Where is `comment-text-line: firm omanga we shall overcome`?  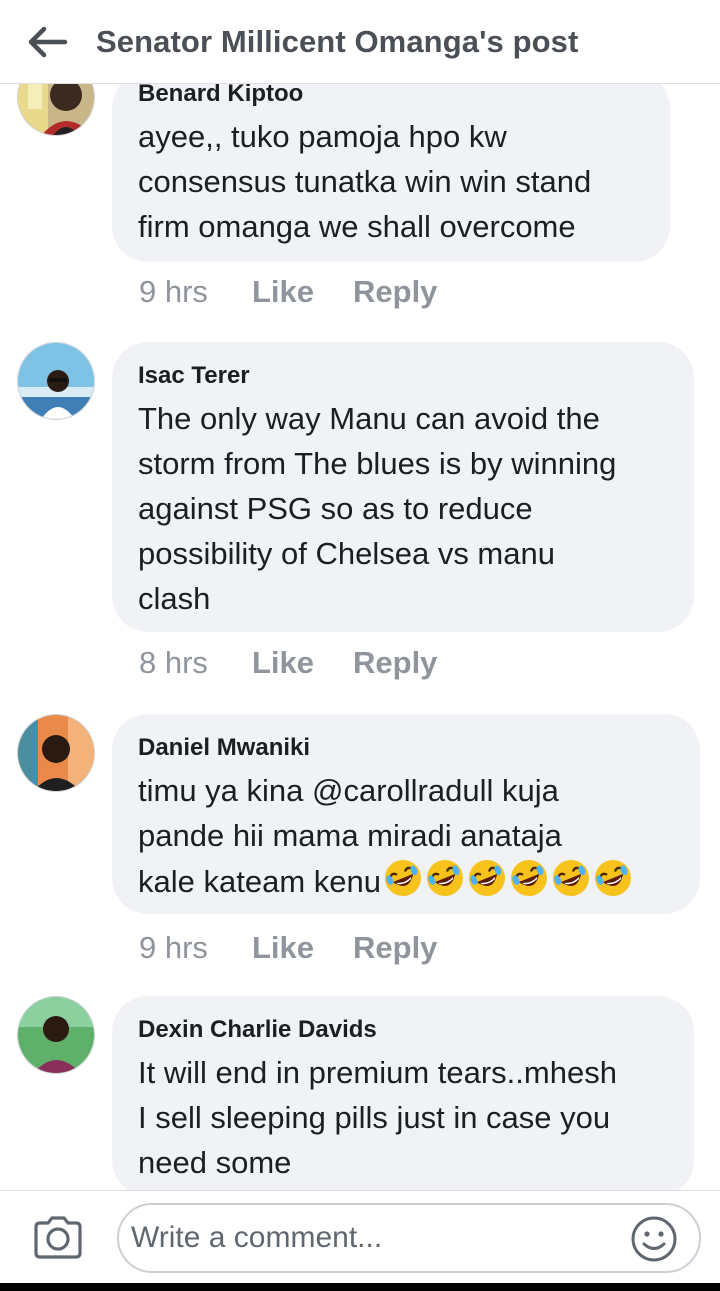 comment-text-line: firm omanga we shall overcome is located at coordinates (357, 226).